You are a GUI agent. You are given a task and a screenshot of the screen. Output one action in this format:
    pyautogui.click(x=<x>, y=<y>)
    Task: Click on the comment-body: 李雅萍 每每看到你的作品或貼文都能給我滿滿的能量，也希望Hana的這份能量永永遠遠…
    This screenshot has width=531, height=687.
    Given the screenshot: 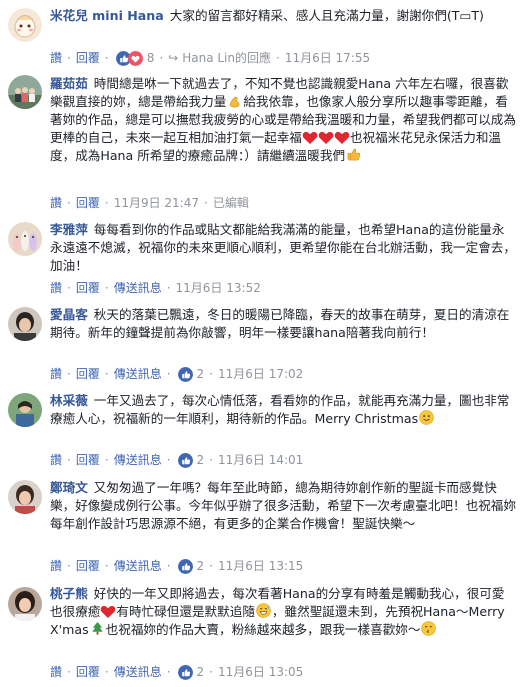 What is the action you would take?
    pyautogui.click(x=283, y=248)
    